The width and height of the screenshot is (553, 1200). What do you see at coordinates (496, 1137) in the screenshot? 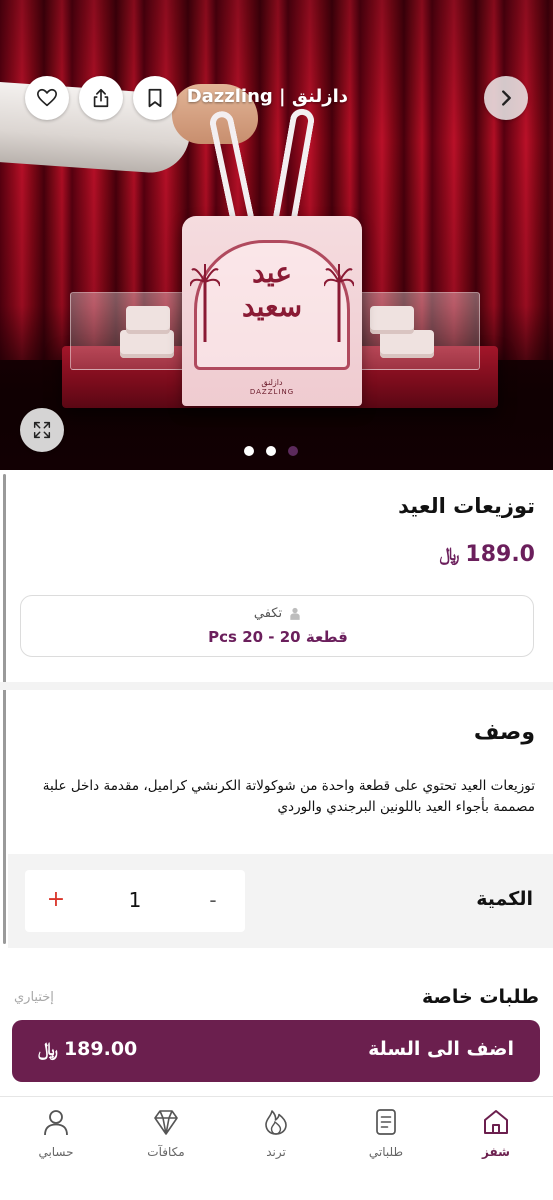
I see `nav-item-home: شفز` at bounding box center [496, 1137].